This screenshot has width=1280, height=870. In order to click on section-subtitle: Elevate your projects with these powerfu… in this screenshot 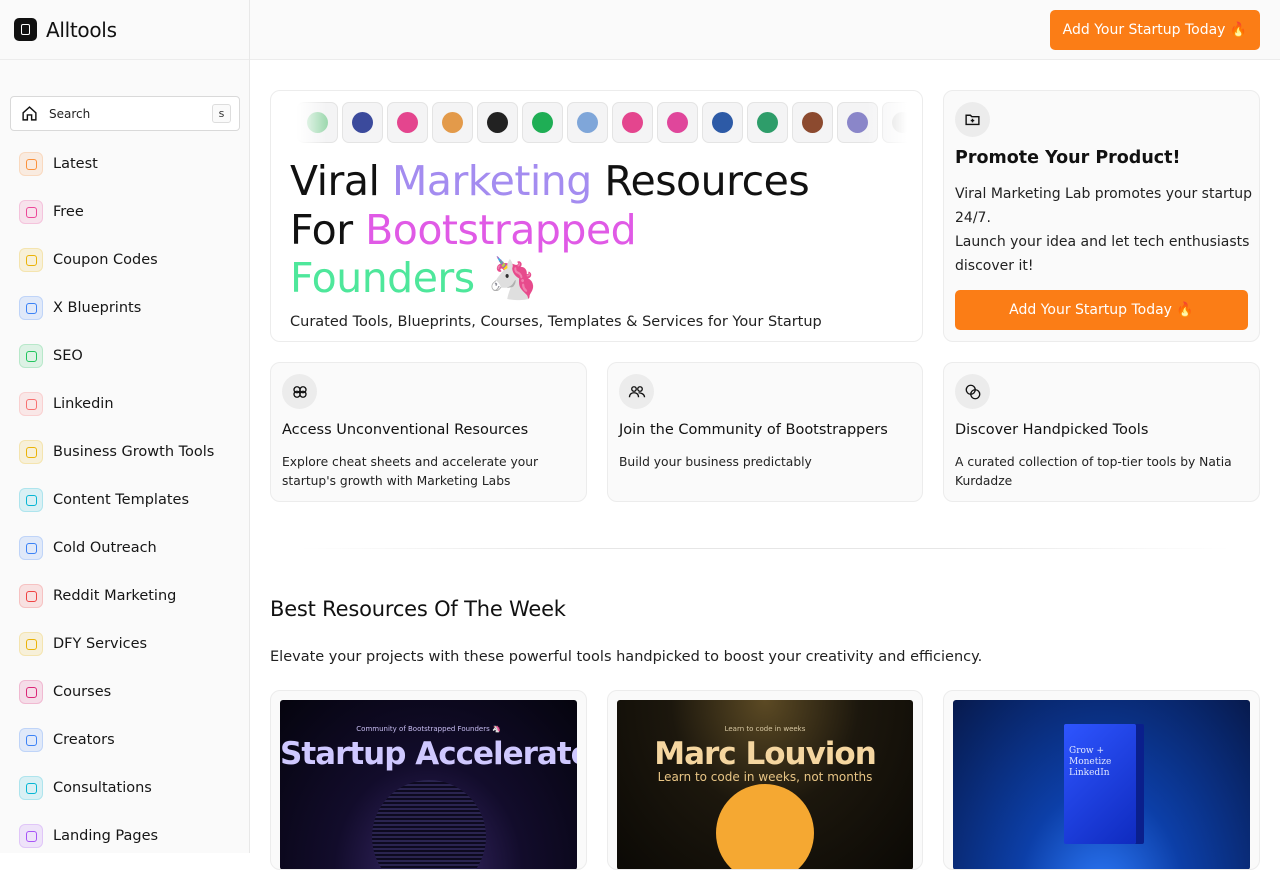, I will do `click(626, 657)`.